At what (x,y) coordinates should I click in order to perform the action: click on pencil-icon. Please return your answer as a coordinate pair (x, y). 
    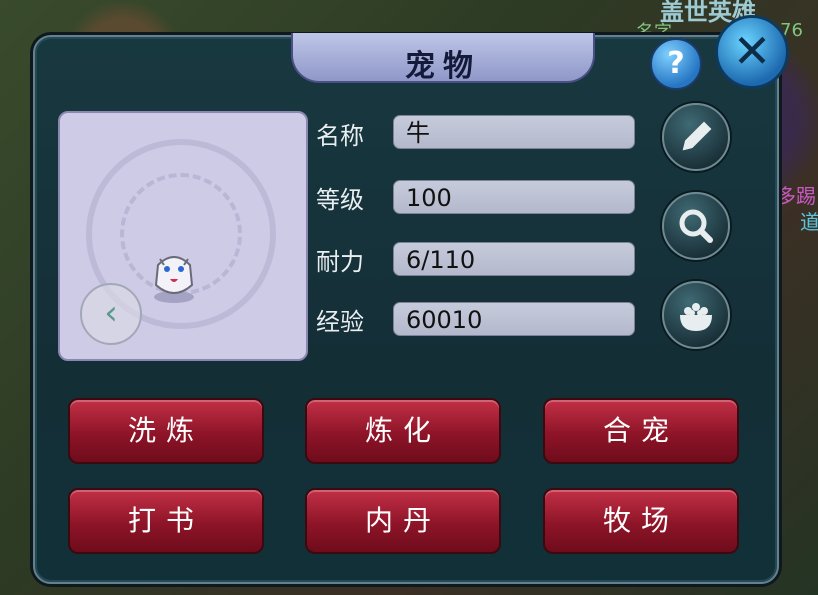
    Looking at the image, I should click on (697, 136).